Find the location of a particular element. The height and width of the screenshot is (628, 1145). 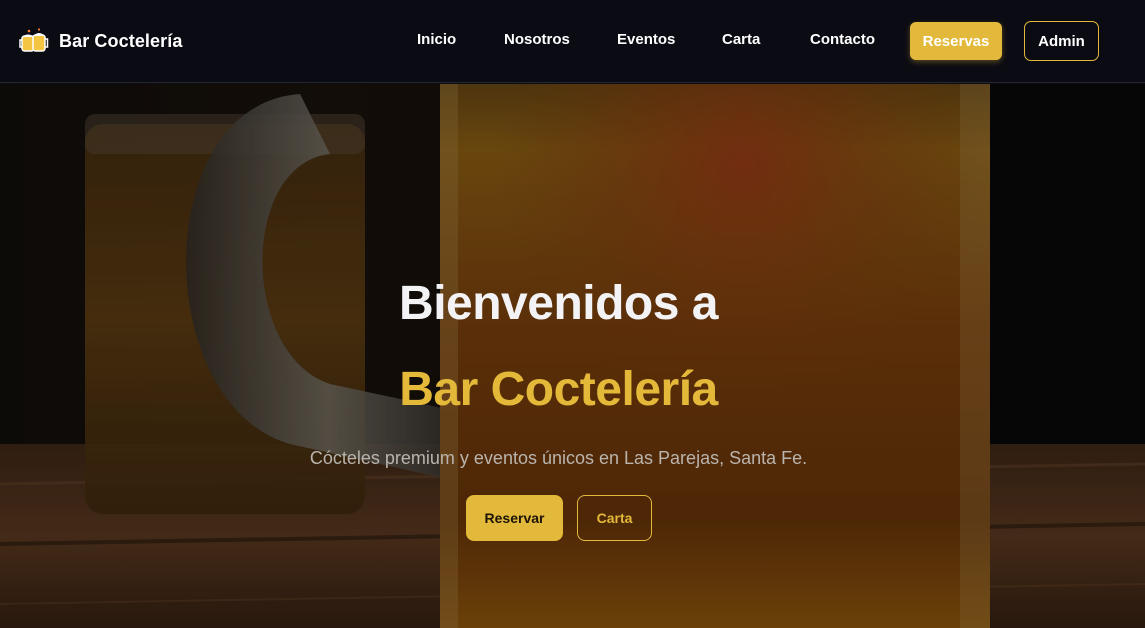

reservar-button: Reservar is located at coordinates (514, 518).